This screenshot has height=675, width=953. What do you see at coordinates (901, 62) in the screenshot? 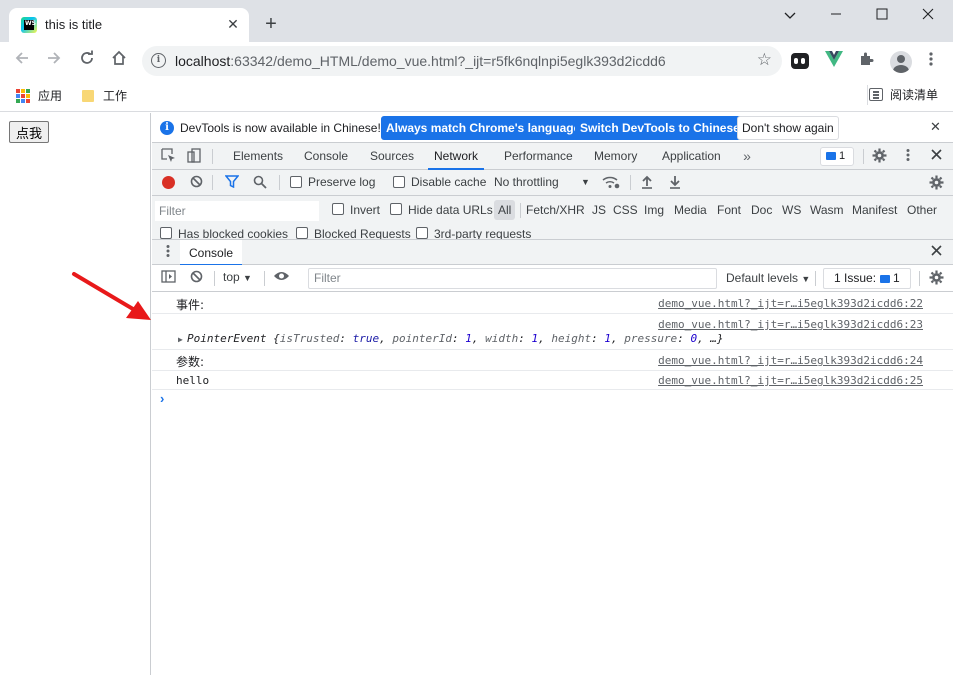
I see `profile-avatar` at bounding box center [901, 62].